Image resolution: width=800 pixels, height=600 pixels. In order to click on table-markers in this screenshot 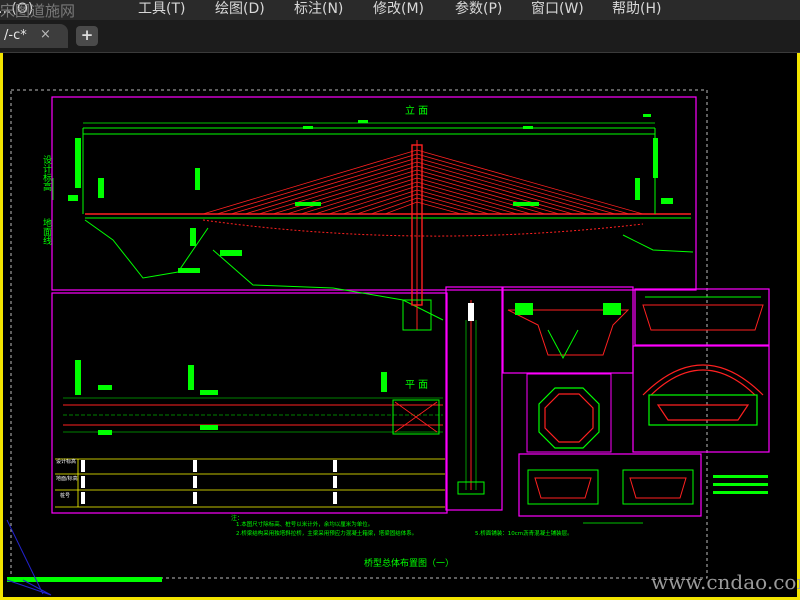, I will do `click(209, 482)`.